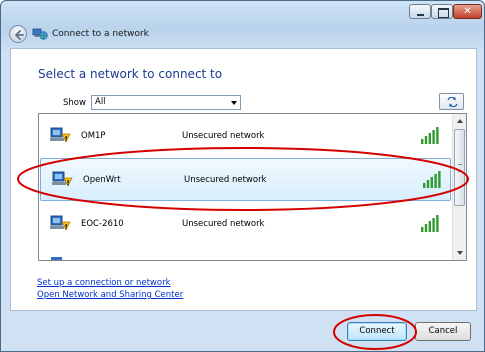 The height and width of the screenshot is (352, 485). I want to click on chevron-down-icon, so click(234, 103).